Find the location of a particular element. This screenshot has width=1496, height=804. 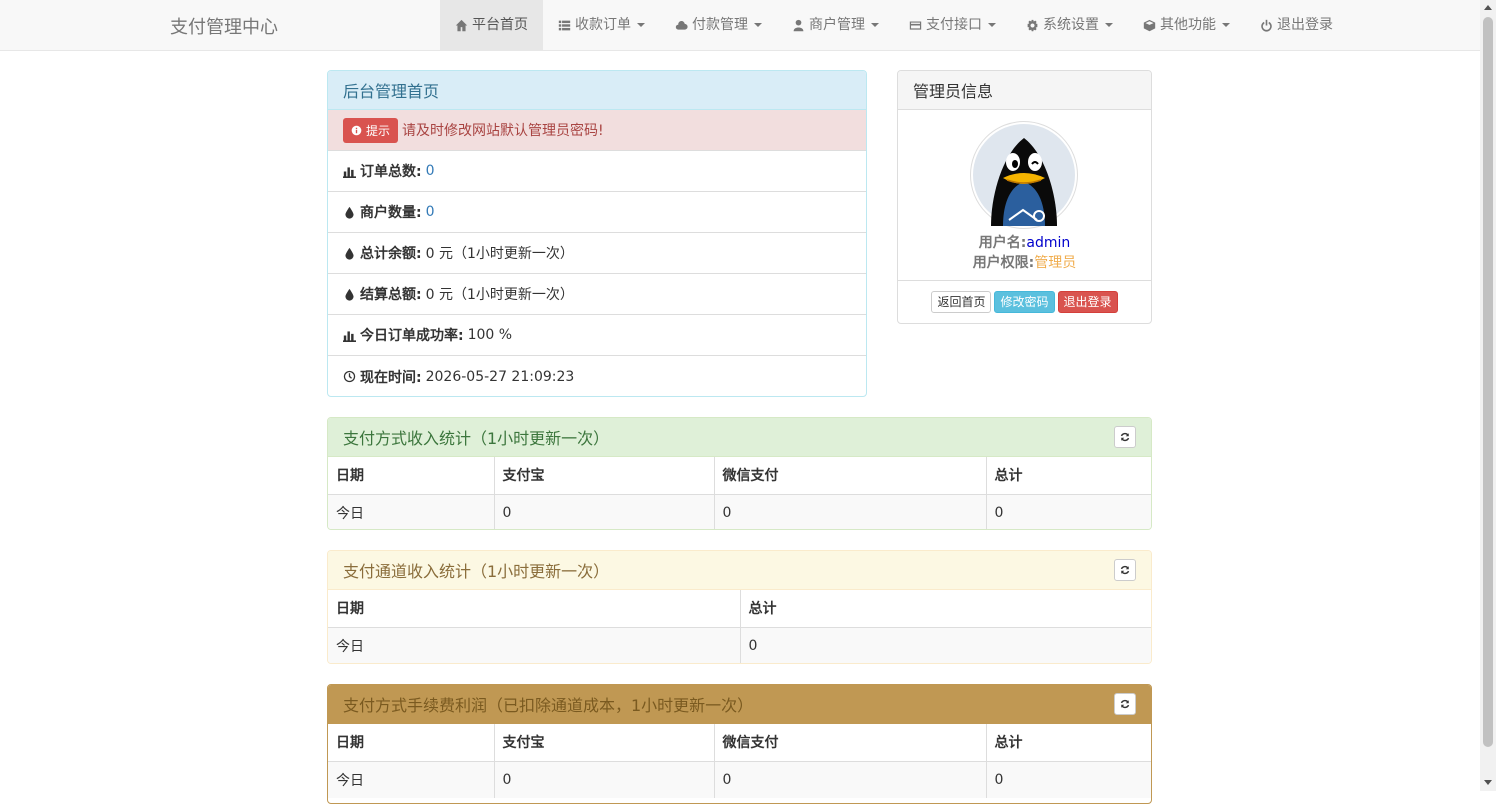

stat-value: 2026-05-27 21:09:23 is located at coordinates (500, 376).